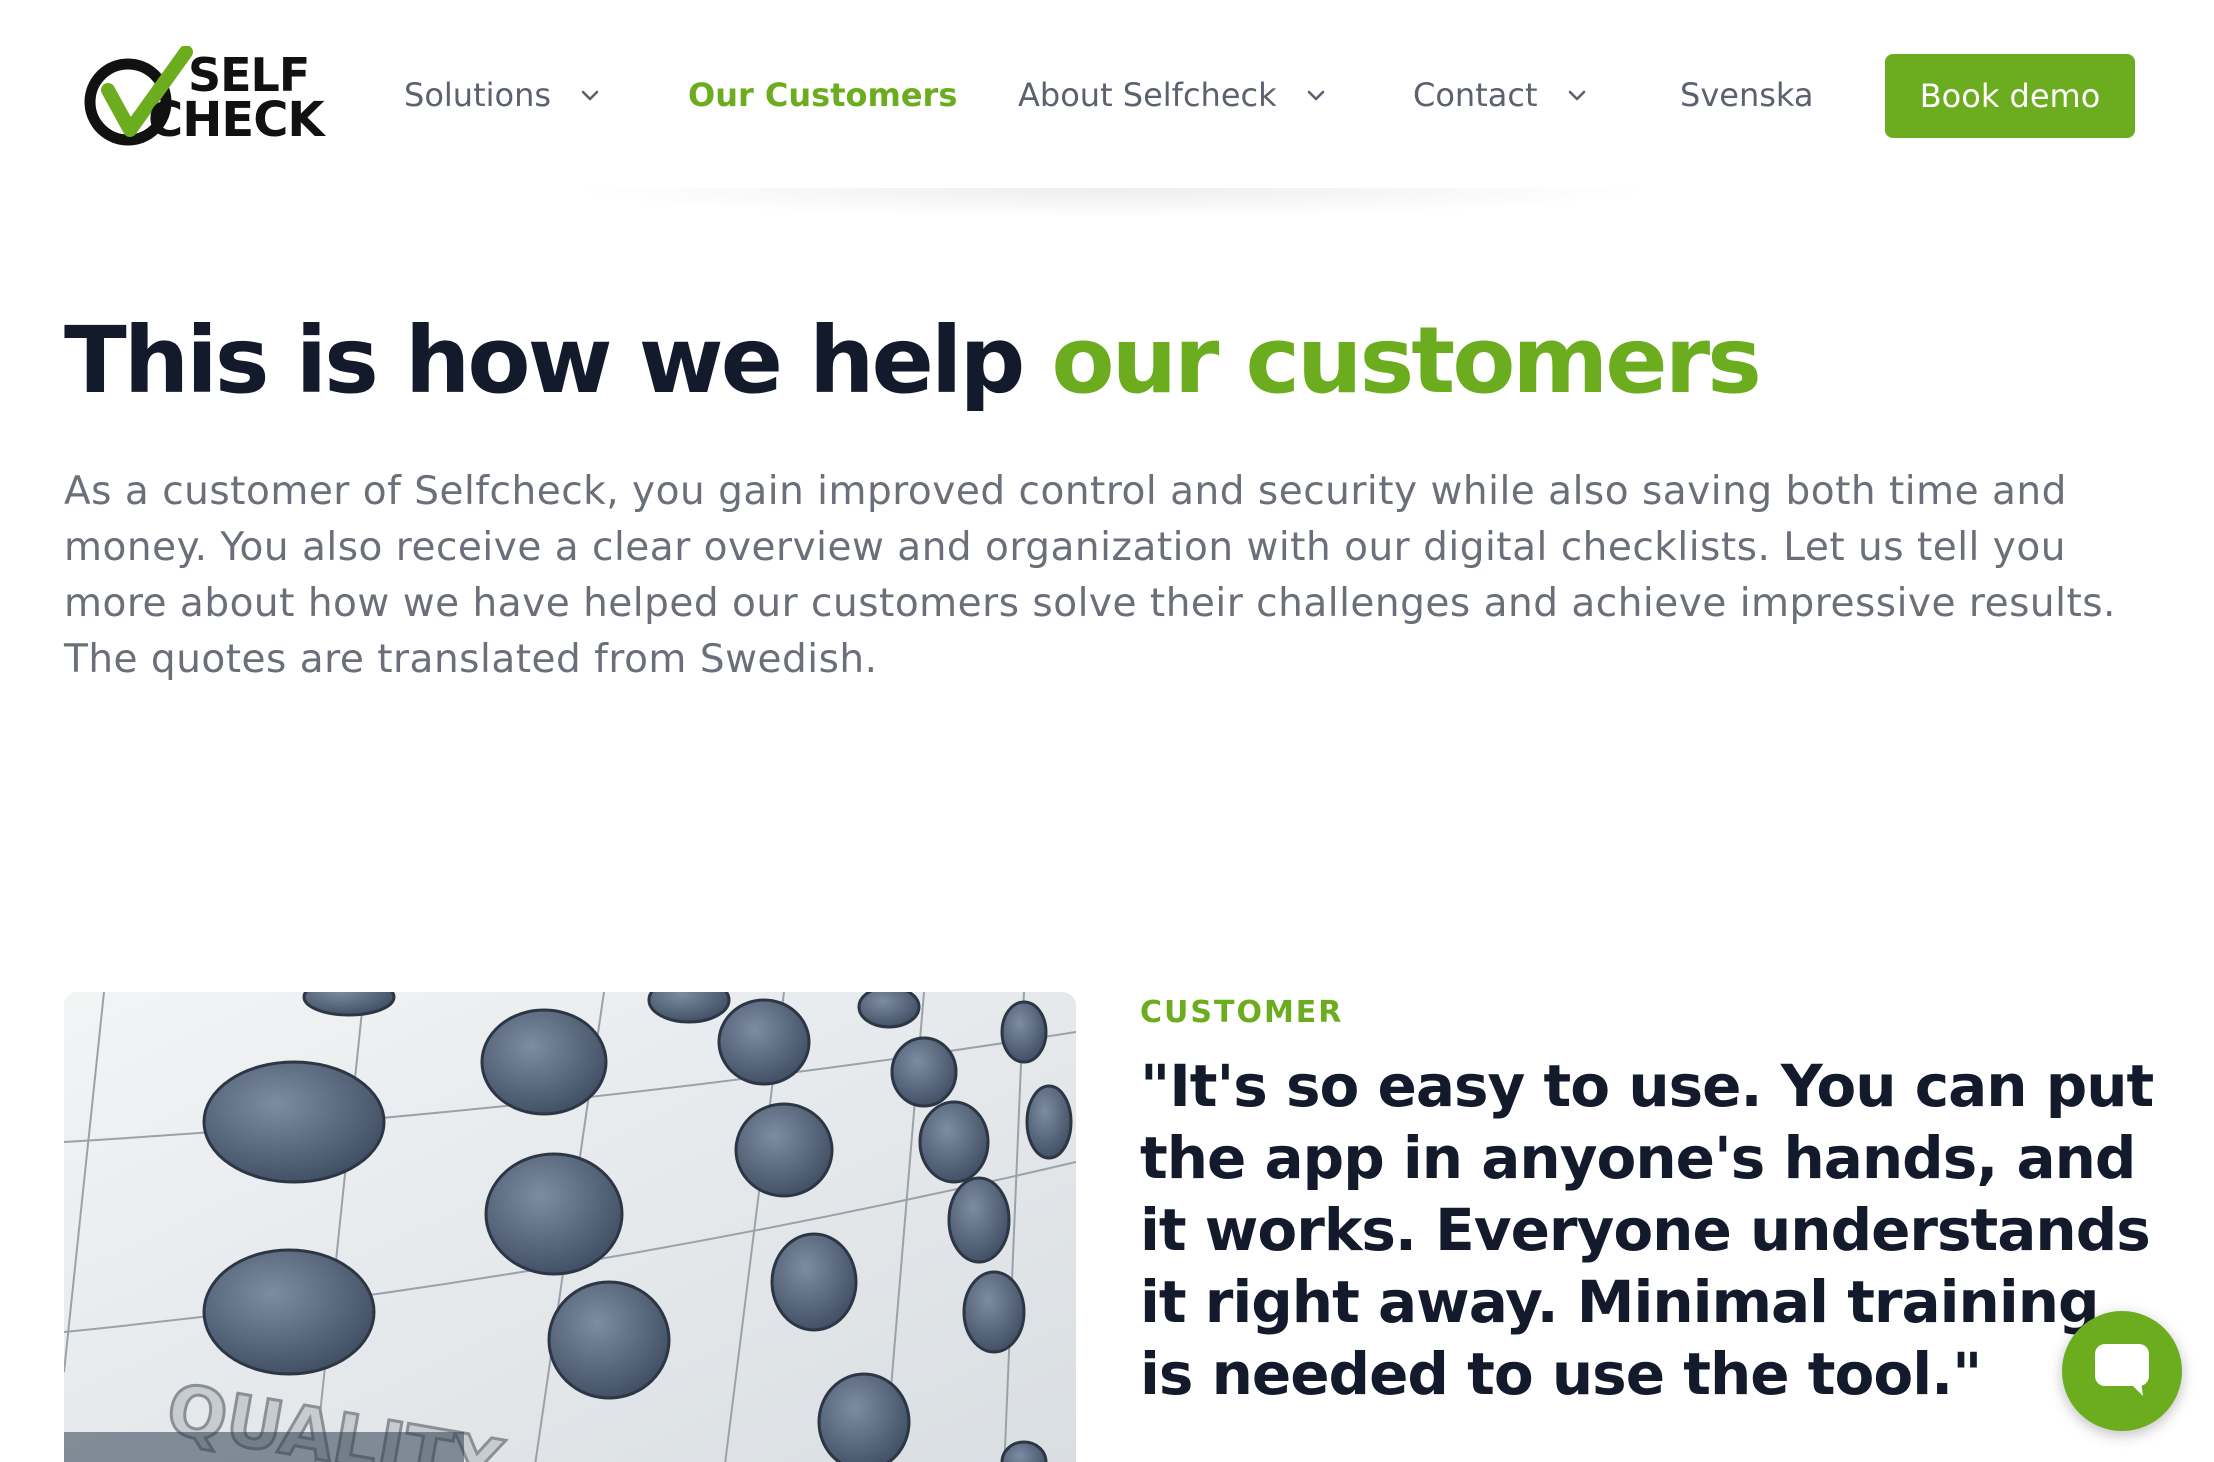 The width and height of the screenshot is (2214, 1462). I want to click on nav-contact: Contact, so click(1501, 95).